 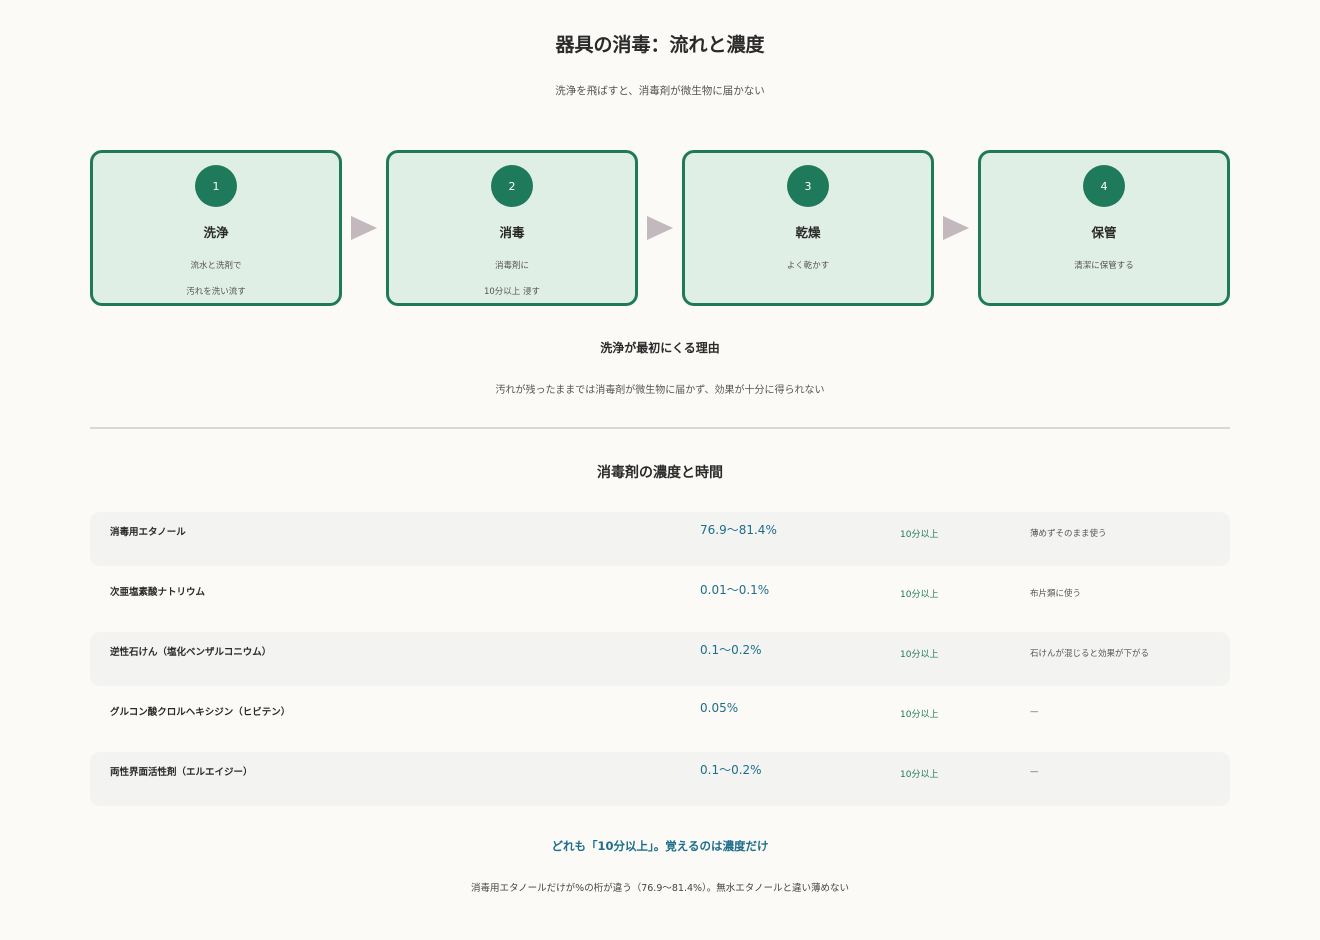 I want to click on disinfectant-name: グルコン酸クロルヘキシジン（ヒビテン）, so click(x=200, y=712).